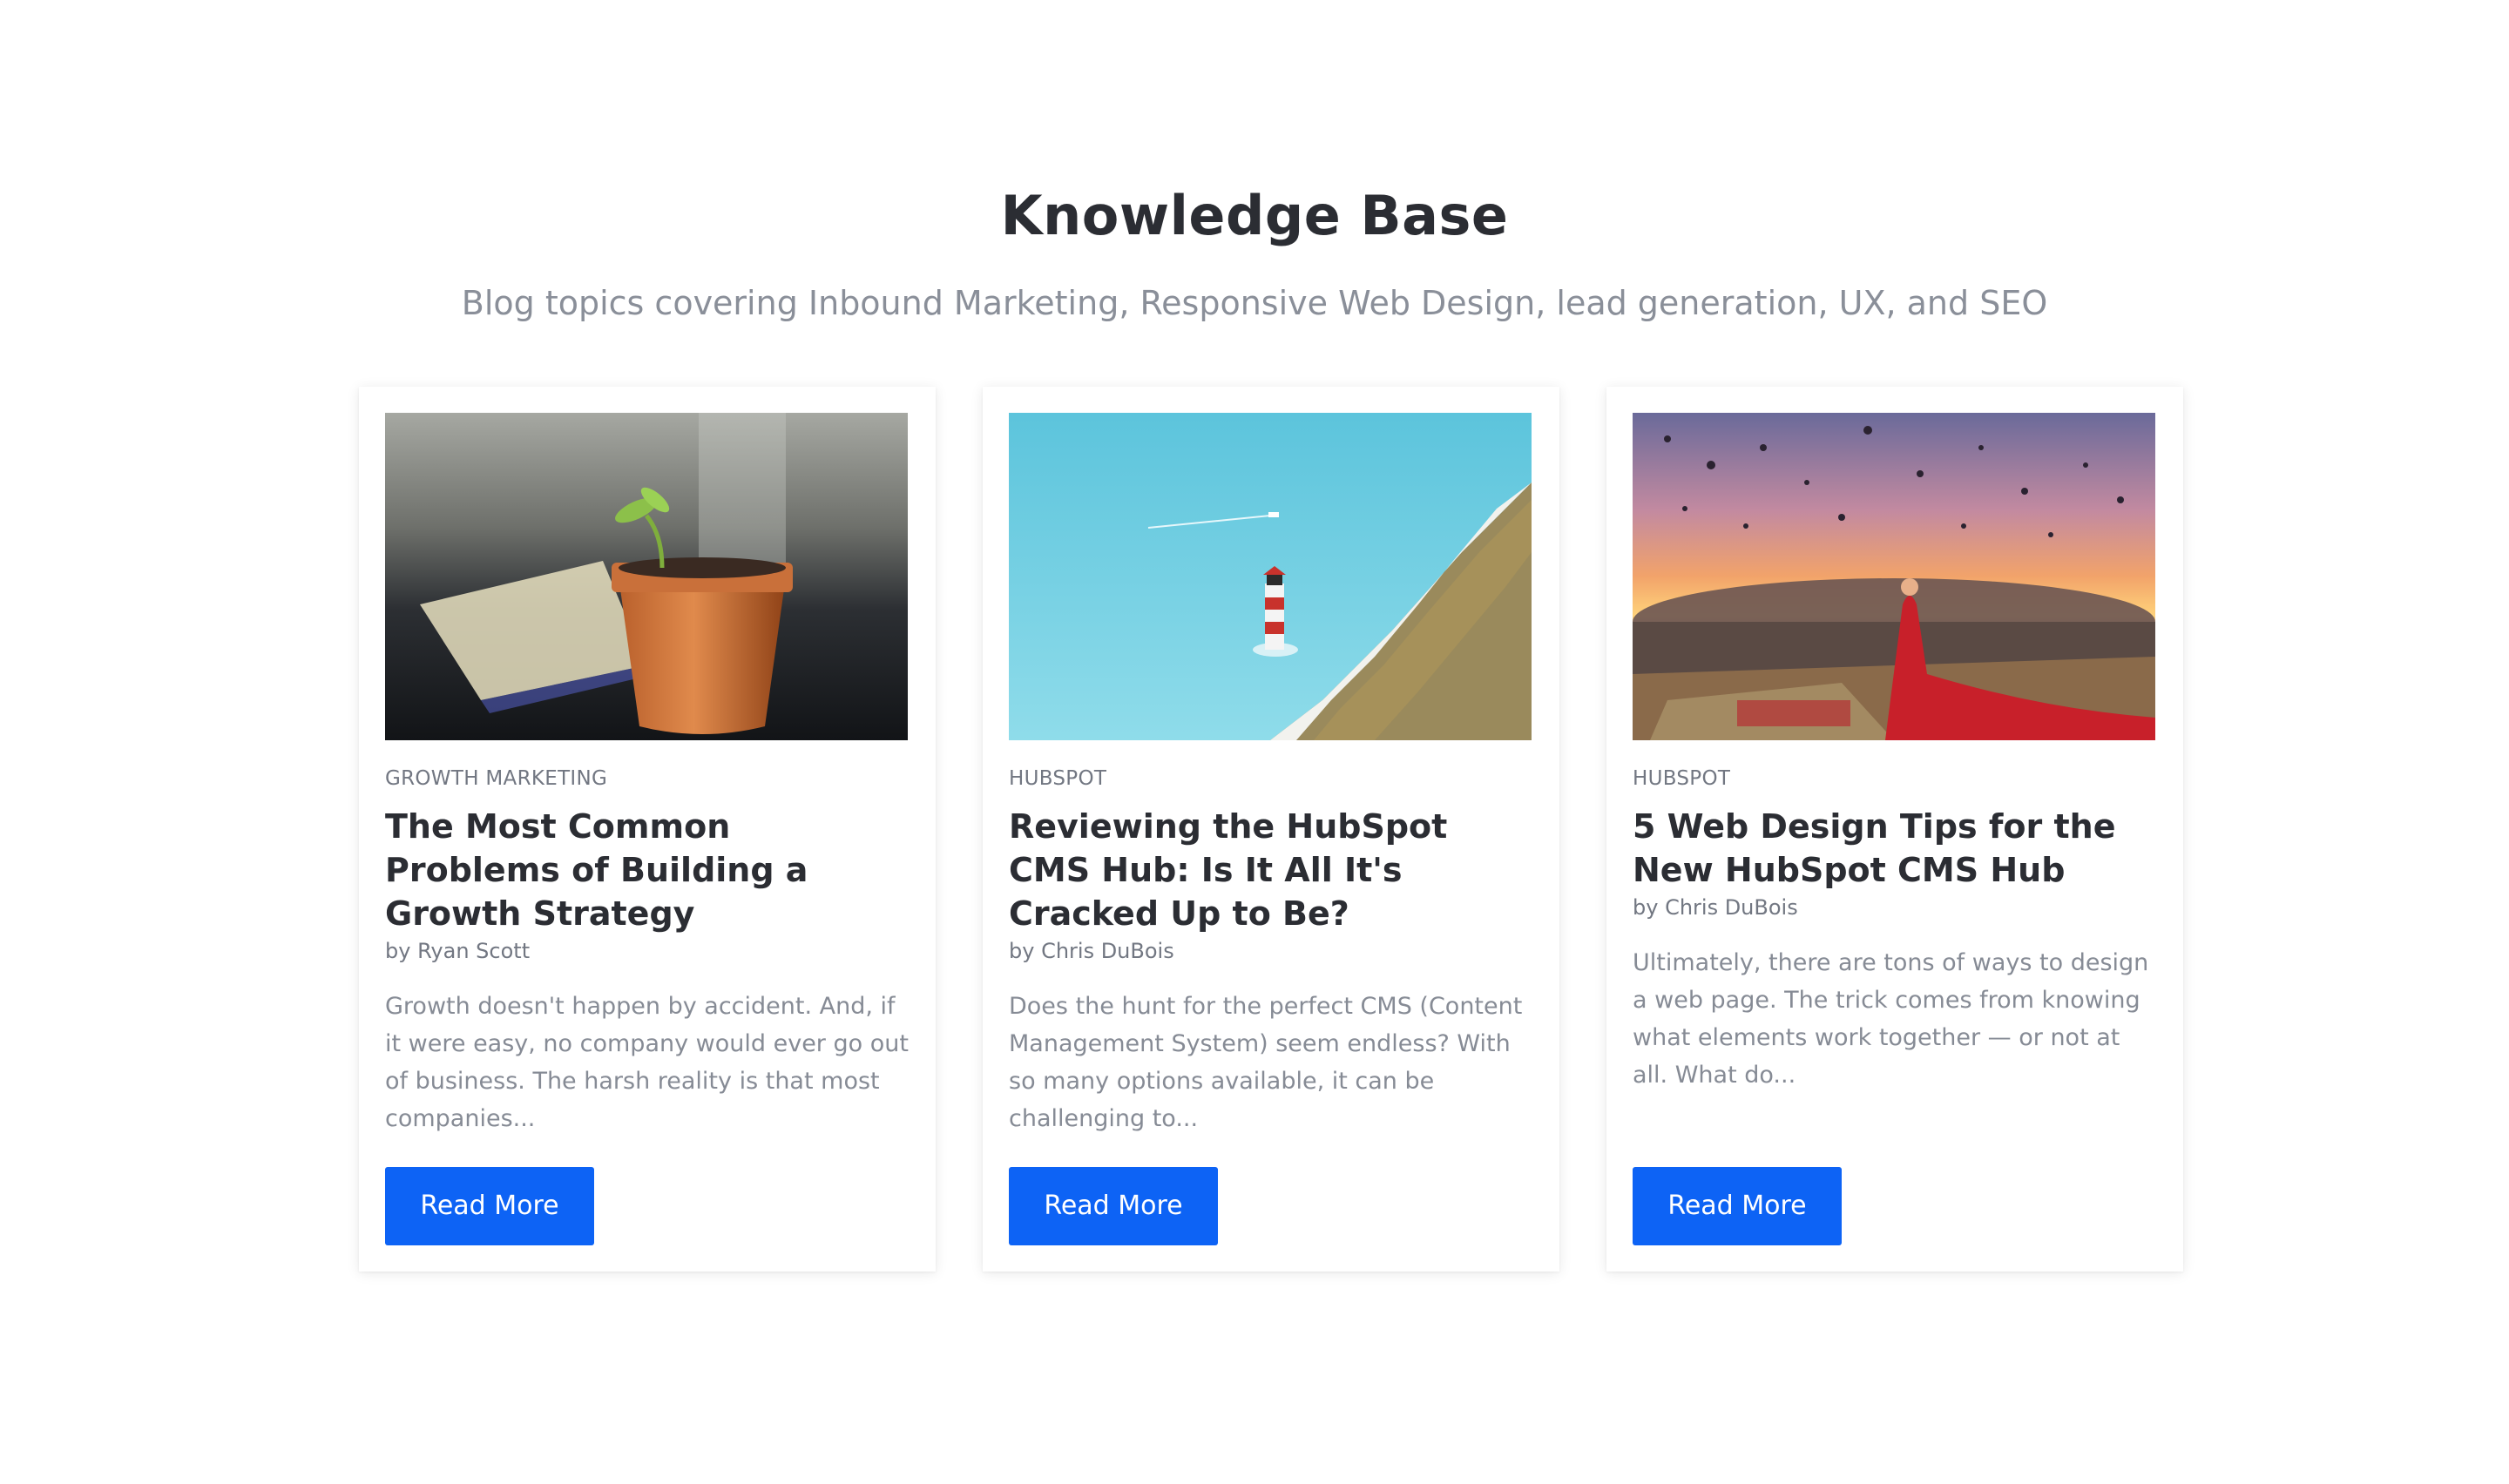 Image resolution: width=2509 pixels, height=1484 pixels. I want to click on post-category: GROWTH MARKETING, so click(649, 778).